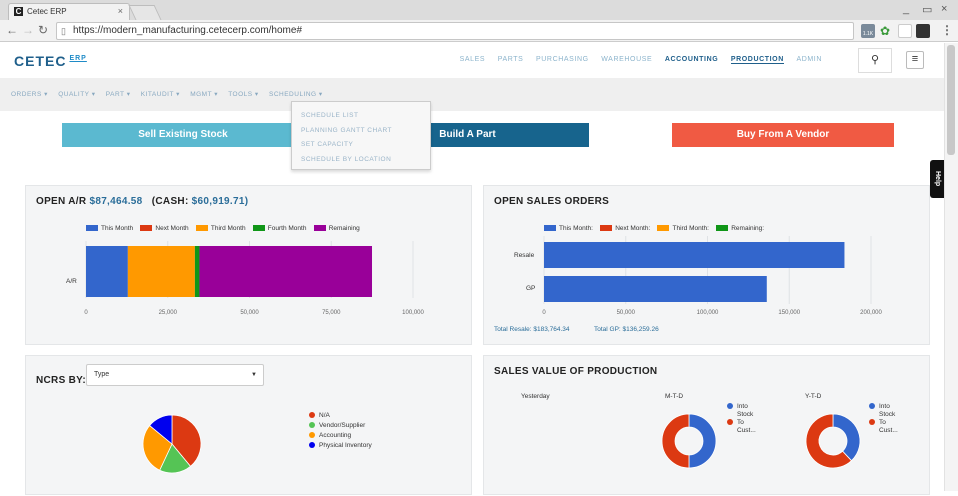  I want to click on maximize-button: ▭, so click(927, 9).